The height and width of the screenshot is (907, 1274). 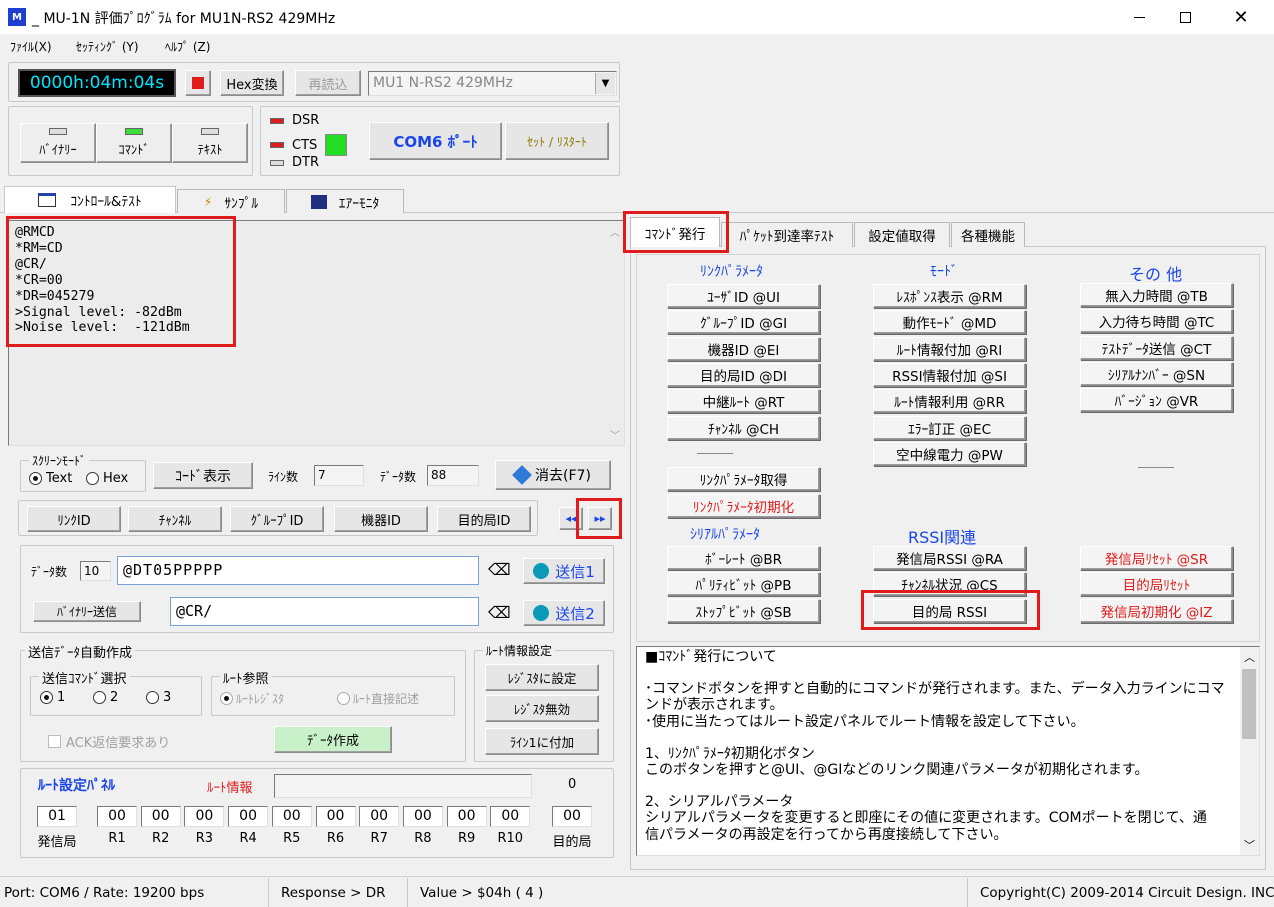 What do you see at coordinates (1156, 610) in the screenshot?
I see `reset-button: 発信局初期化 @IZ` at bounding box center [1156, 610].